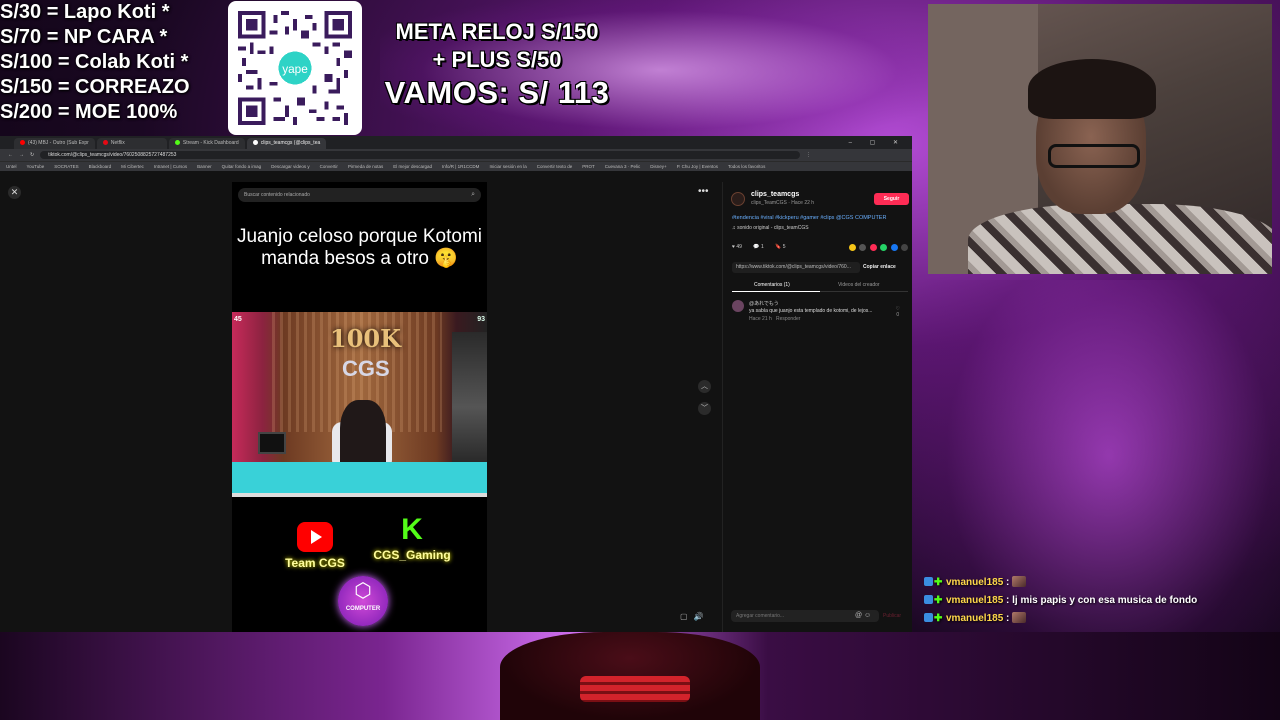  Describe the element at coordinates (853, 247) in the screenshot. I see `coin-icon` at that location.